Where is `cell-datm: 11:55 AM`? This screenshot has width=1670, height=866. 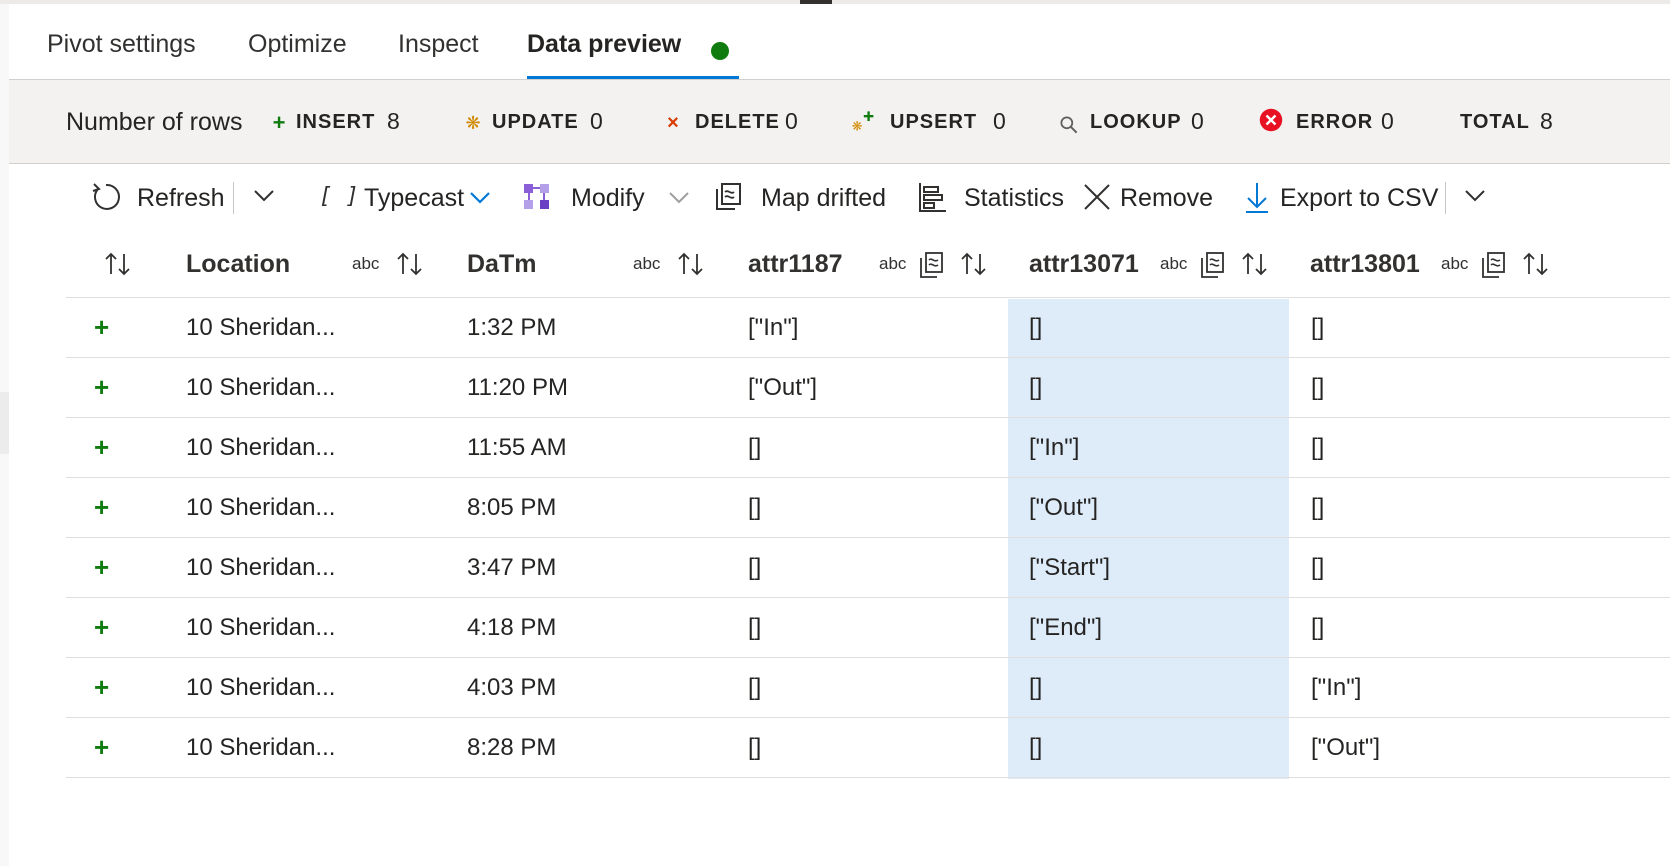
cell-datm: 11:55 AM is located at coordinates (517, 447).